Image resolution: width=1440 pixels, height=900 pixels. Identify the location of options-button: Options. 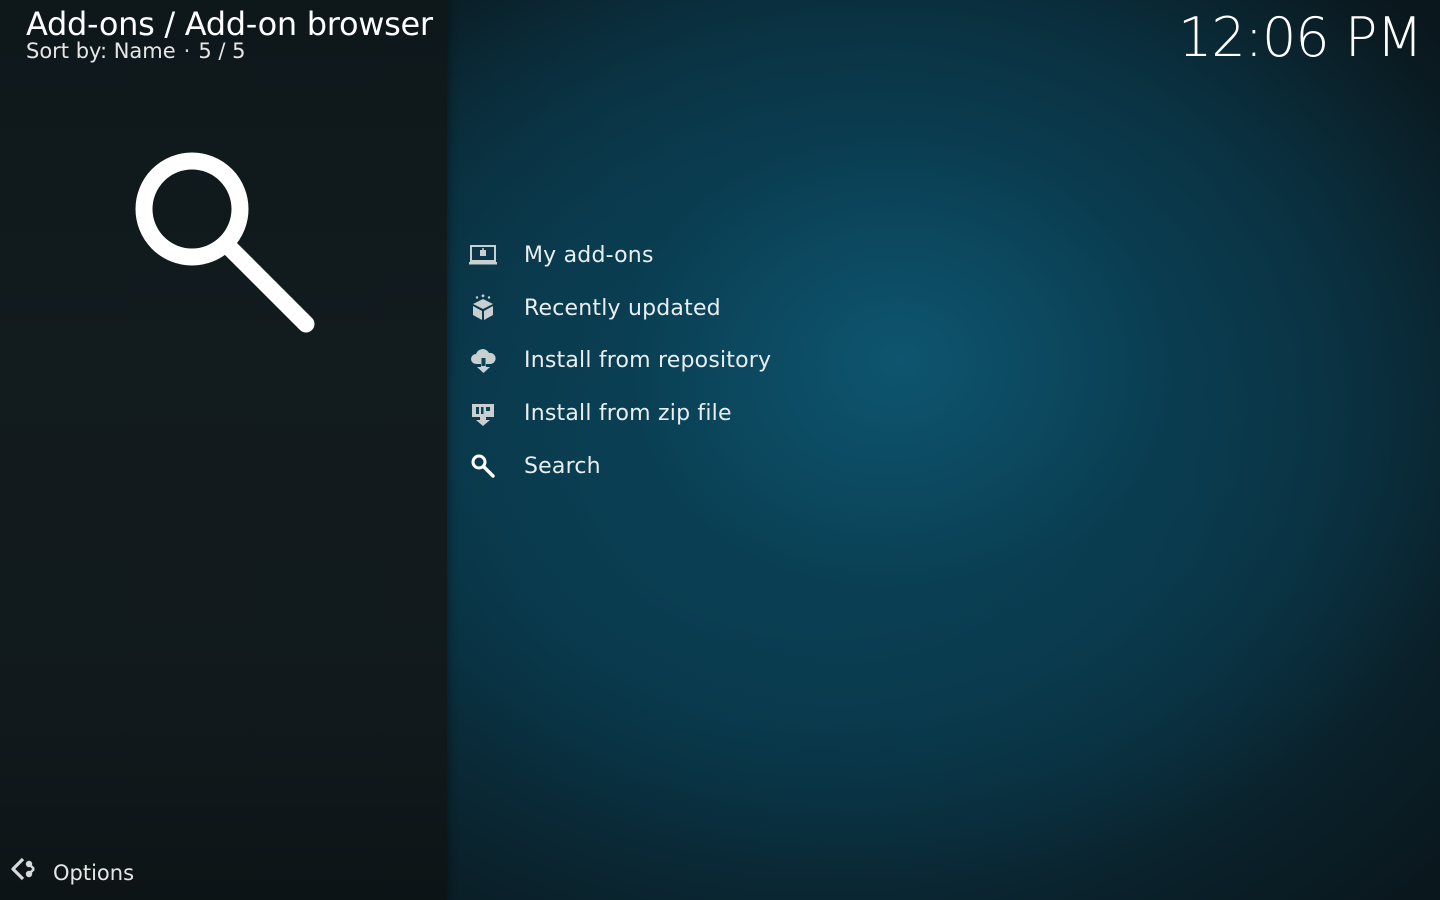
(72, 872).